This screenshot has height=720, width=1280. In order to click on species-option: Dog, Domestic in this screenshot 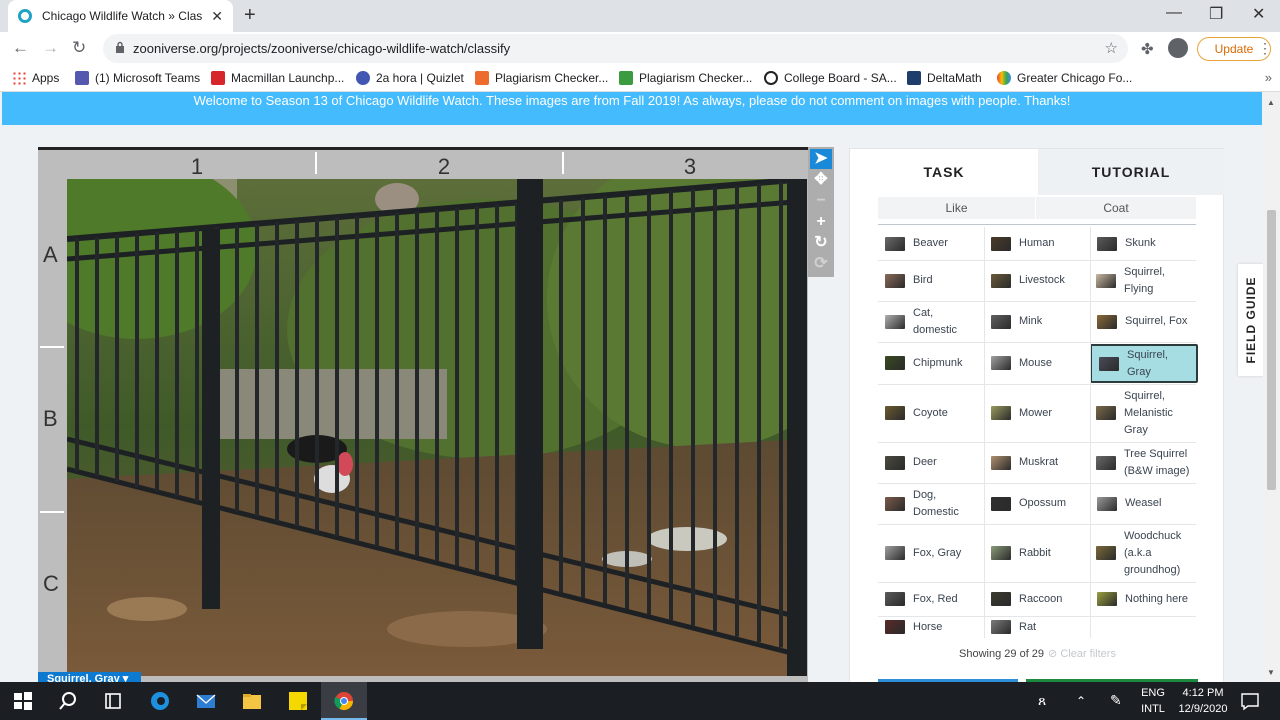, I will do `click(931, 503)`.